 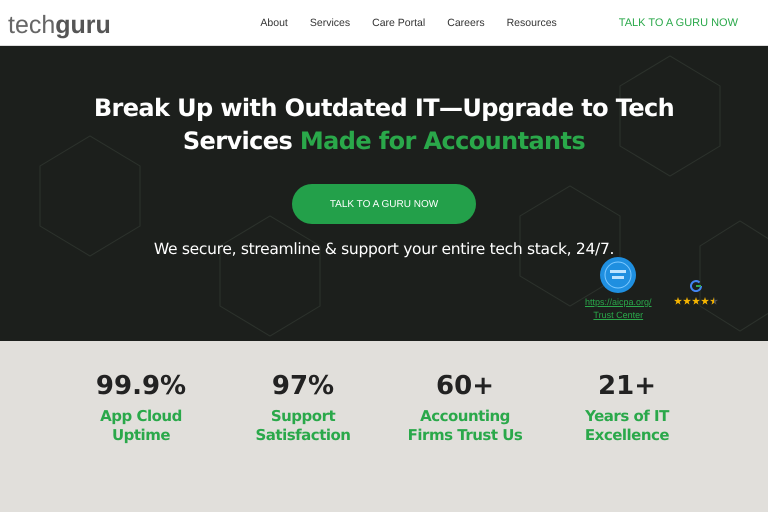 What do you see at coordinates (466, 22) in the screenshot?
I see `nav-link: Careers` at bounding box center [466, 22].